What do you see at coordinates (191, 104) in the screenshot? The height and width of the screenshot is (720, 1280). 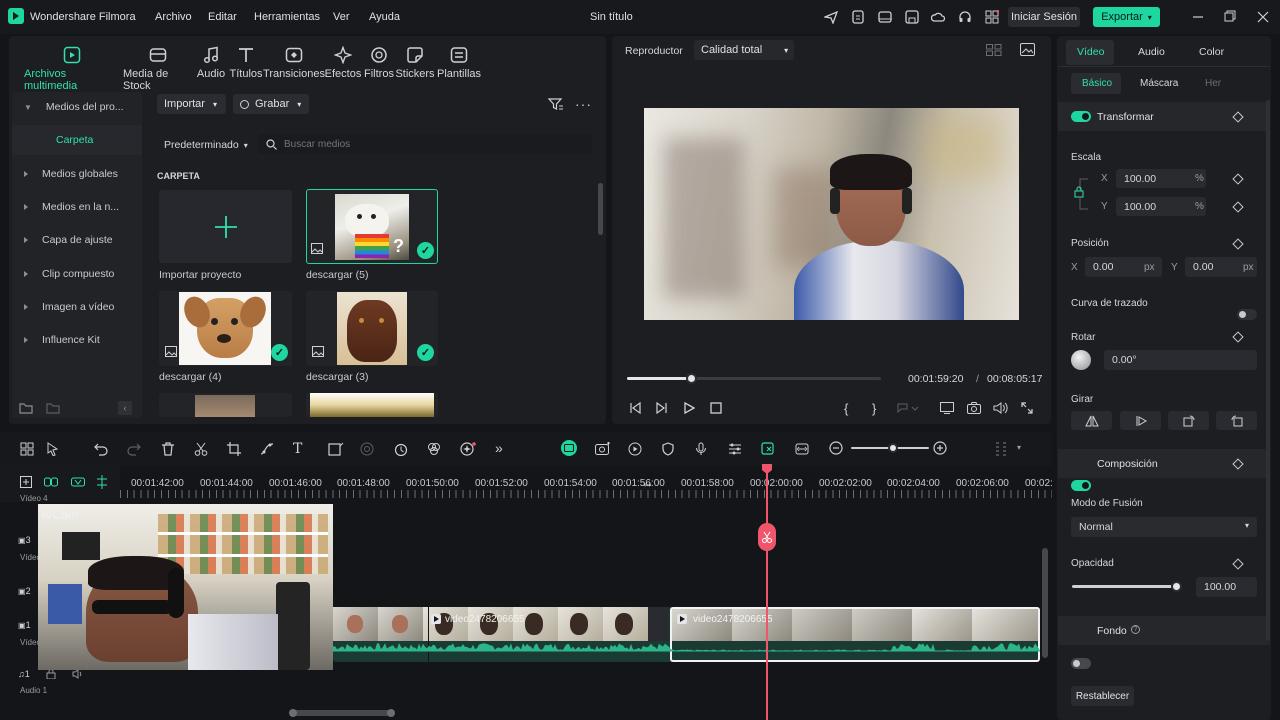 I see `import-dropdown: Importar ▾` at bounding box center [191, 104].